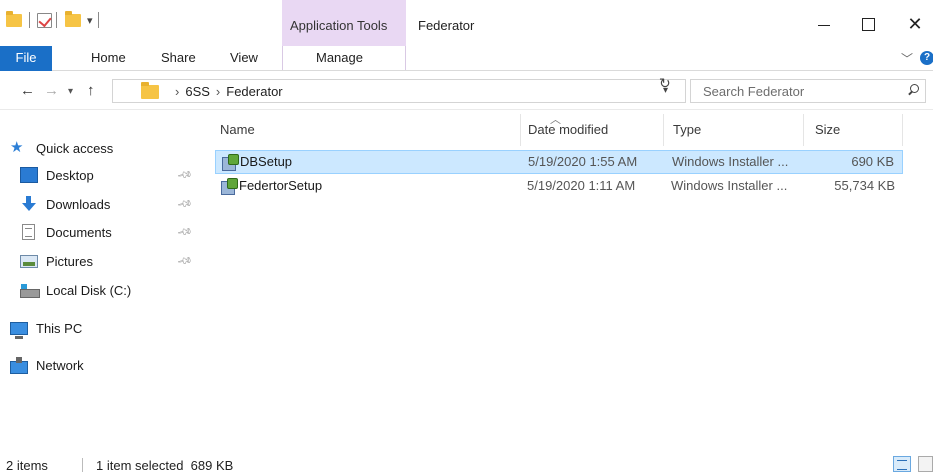 Image resolution: width=933 pixels, height=476 pixels. Describe the element at coordinates (872, 161) in the screenshot. I see `file-size: 690 KB` at that location.